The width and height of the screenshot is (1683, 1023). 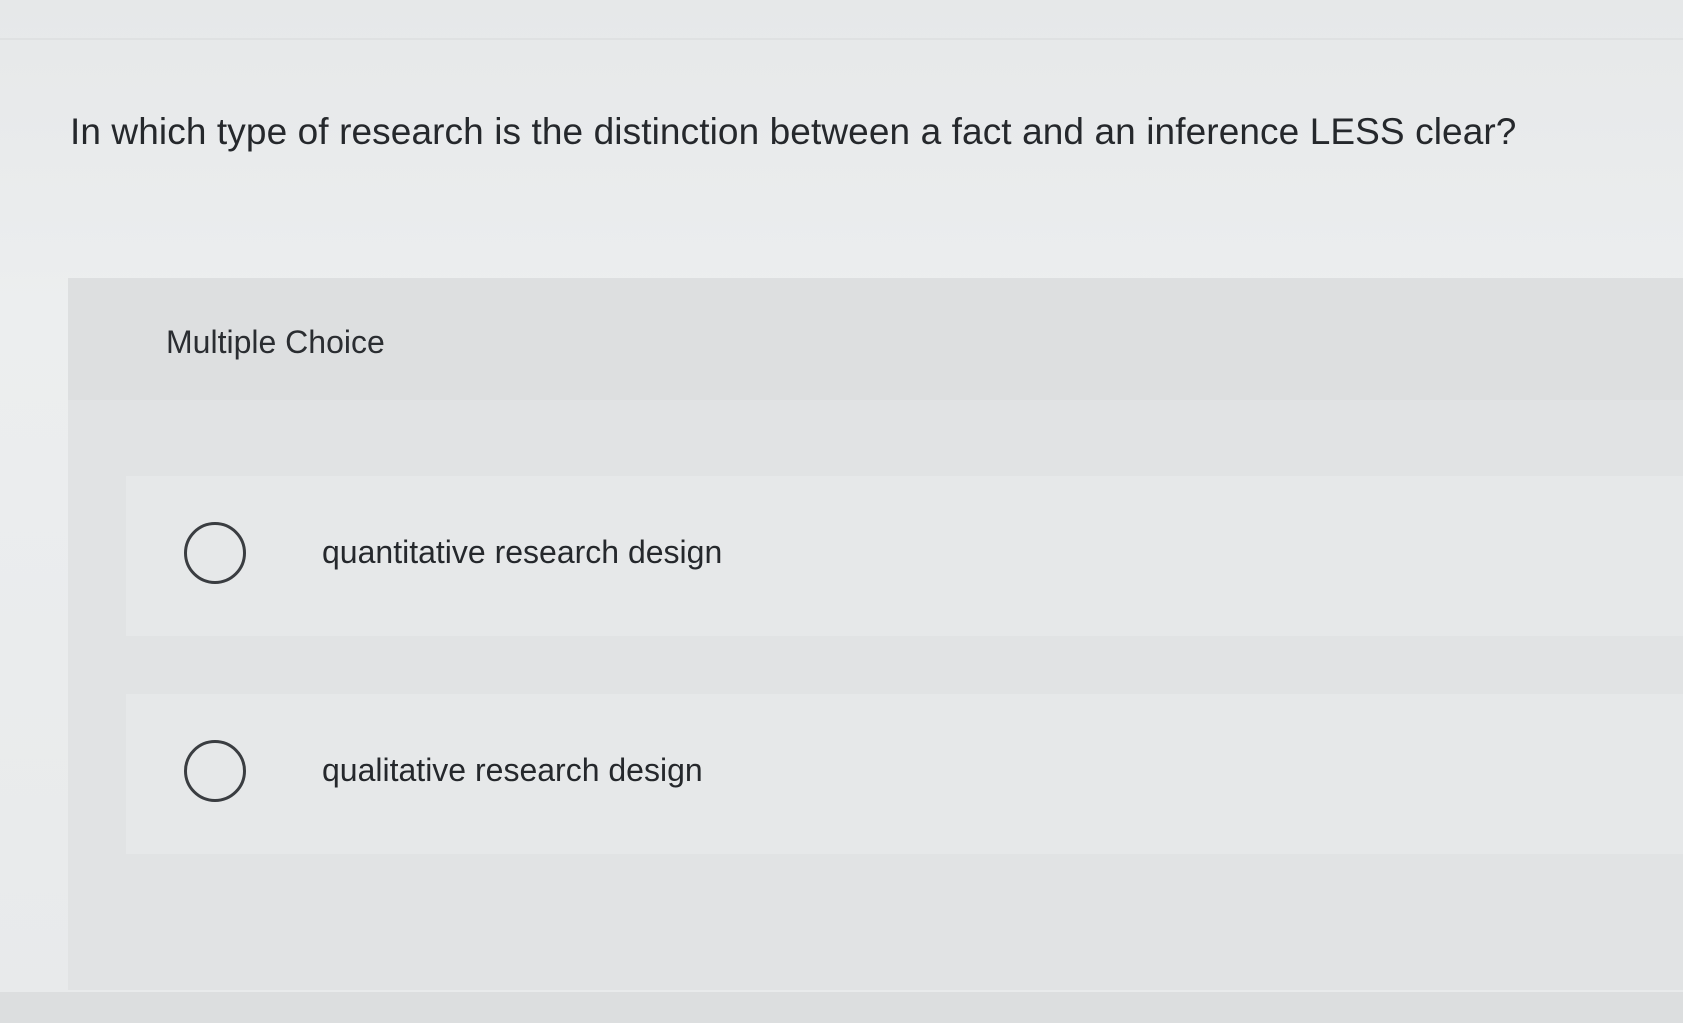 What do you see at coordinates (875, 339) in the screenshot?
I see `multiple-choice-header: Multiple Choice` at bounding box center [875, 339].